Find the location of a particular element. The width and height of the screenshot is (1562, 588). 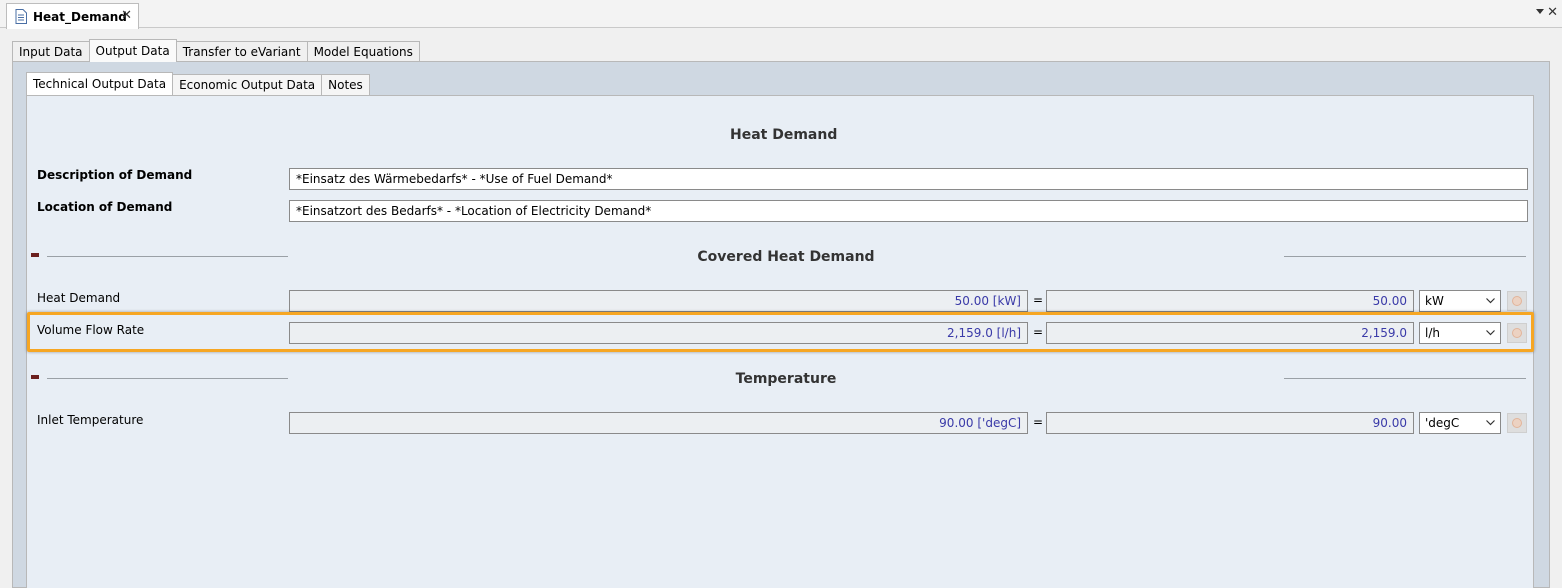

tab-model-equations: Model Equations is located at coordinates (363, 51).